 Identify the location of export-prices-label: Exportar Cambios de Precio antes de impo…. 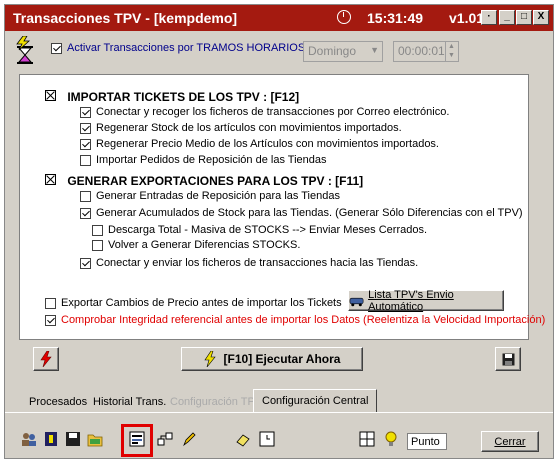
(201, 303).